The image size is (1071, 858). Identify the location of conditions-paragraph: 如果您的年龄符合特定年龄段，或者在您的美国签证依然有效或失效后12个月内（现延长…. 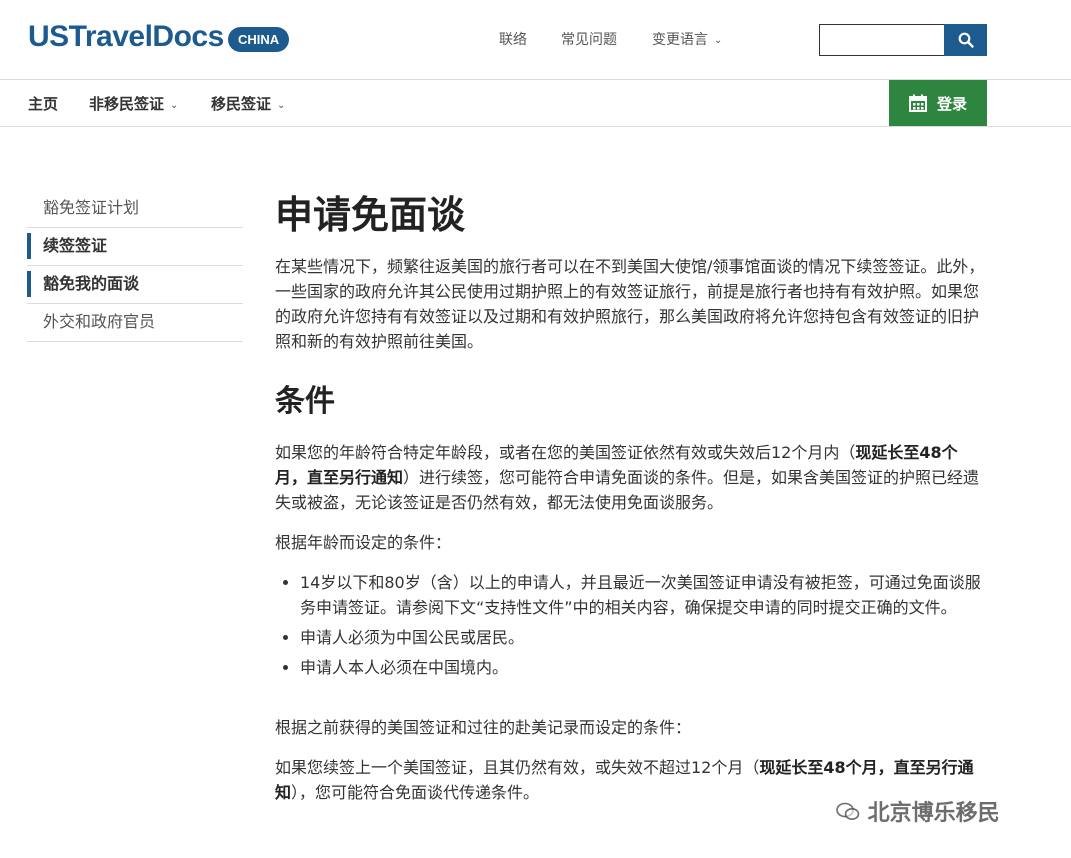
(630, 477).